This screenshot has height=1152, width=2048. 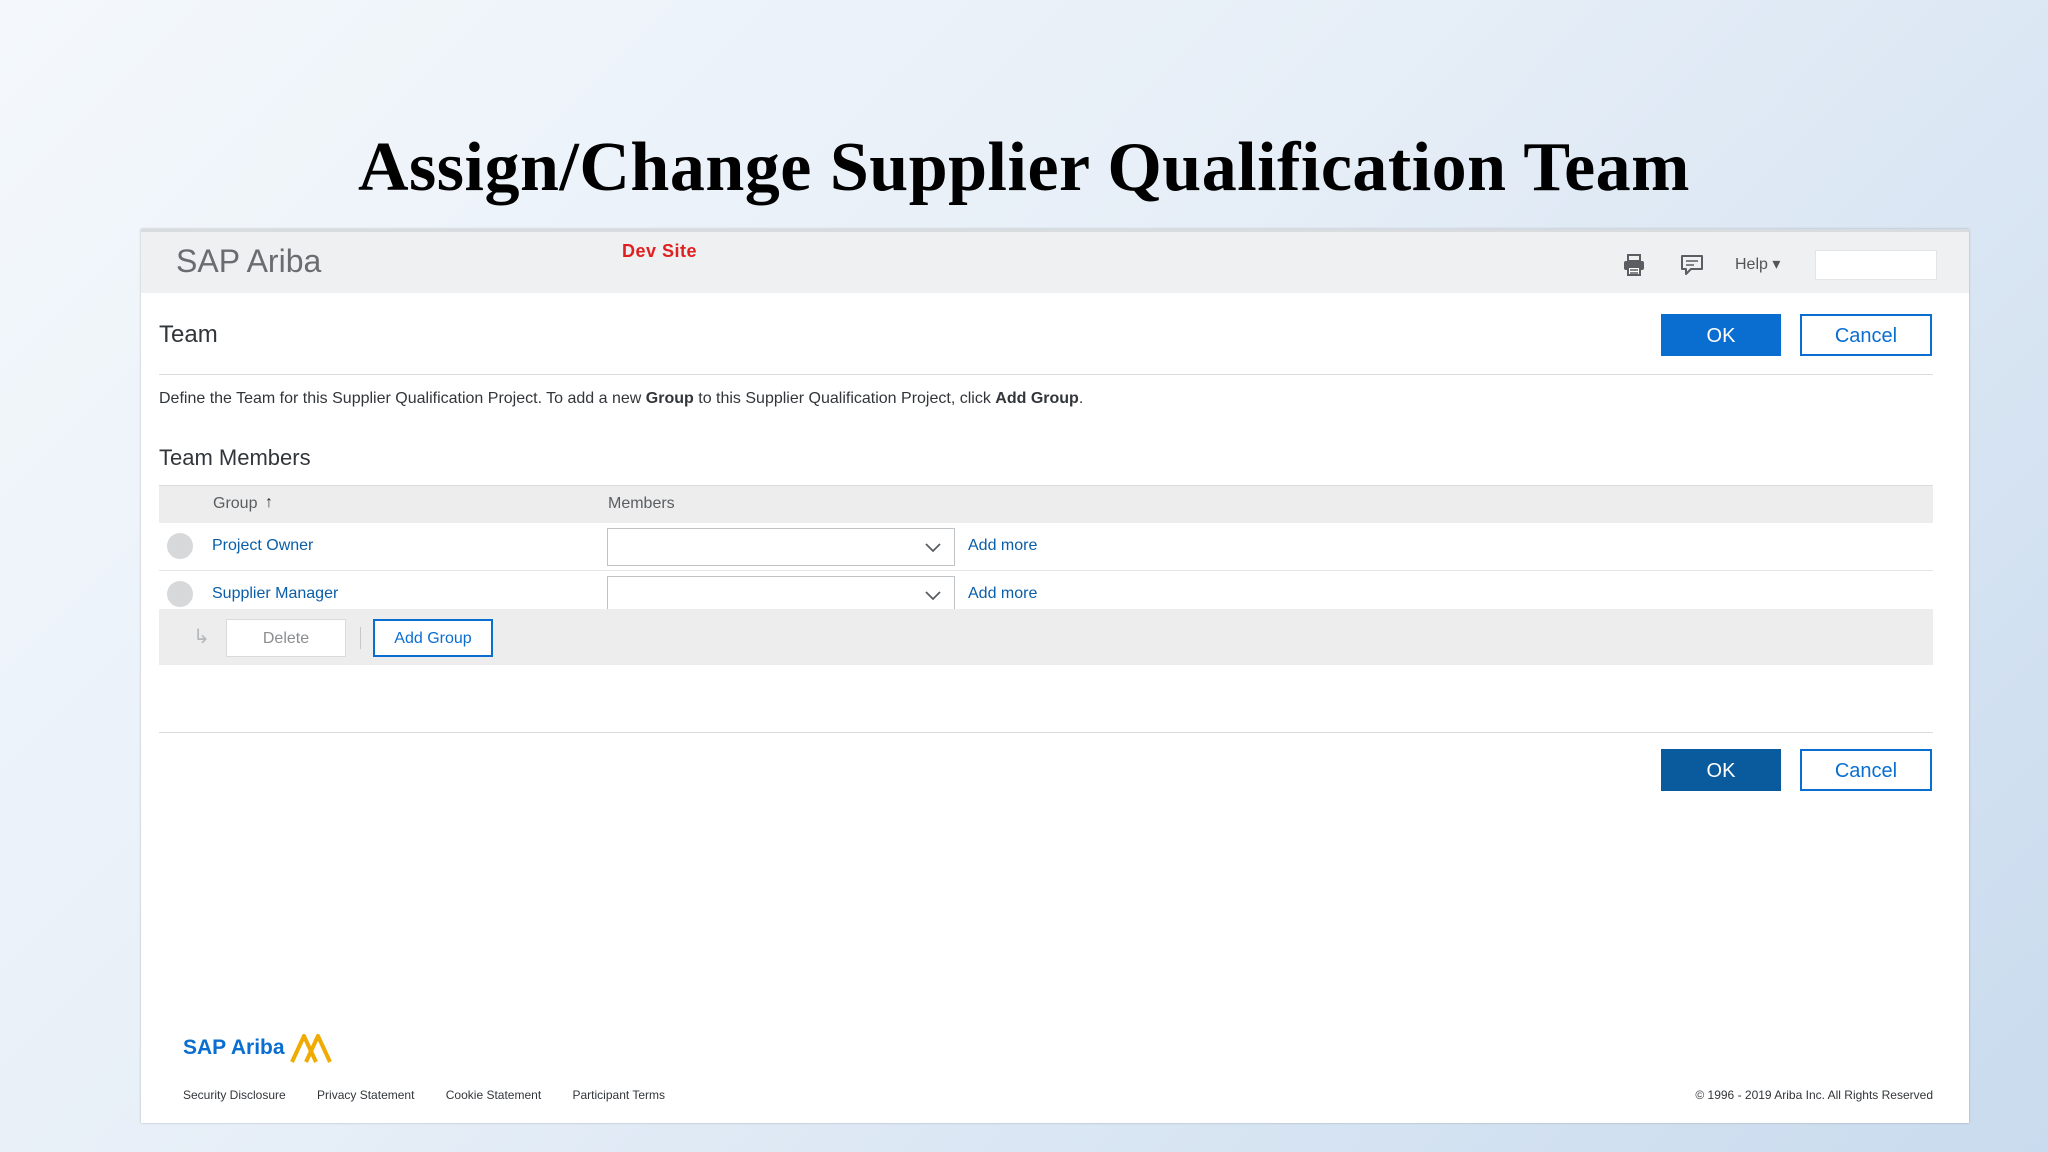 What do you see at coordinates (1757, 264) in the screenshot?
I see `help-menu: Help ▾` at bounding box center [1757, 264].